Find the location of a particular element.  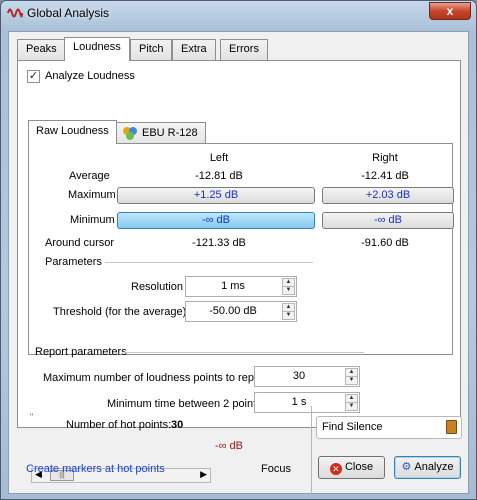

cursor-left-value: -121.33 dB is located at coordinates (219, 243).